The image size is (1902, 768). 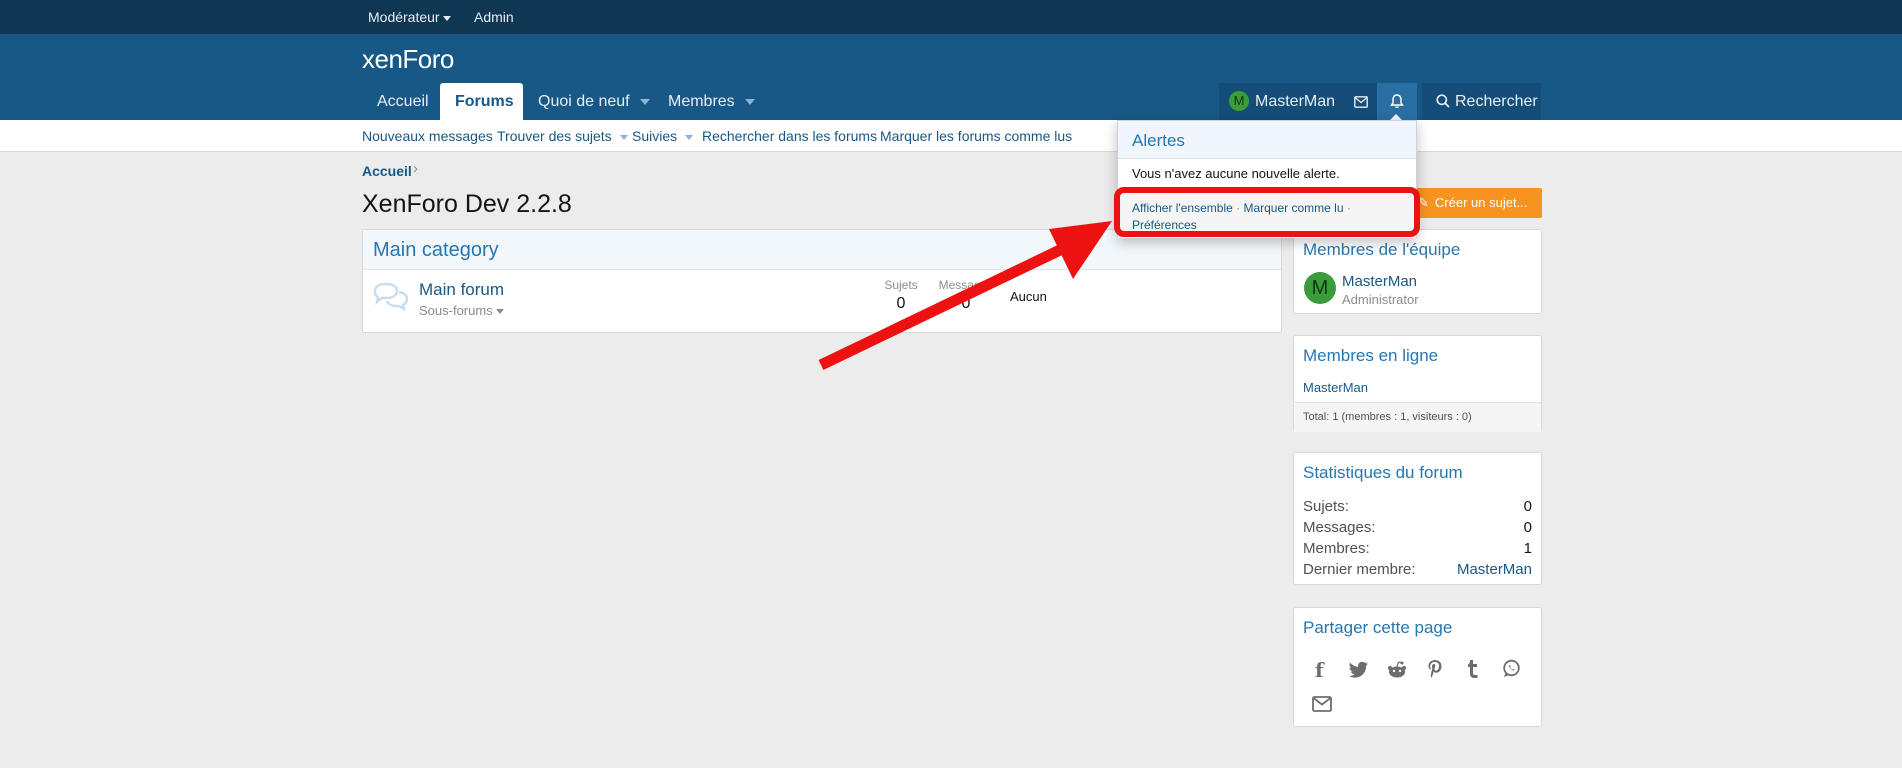 What do you see at coordinates (901, 285) in the screenshot?
I see `stat-topics-label: Sujets` at bounding box center [901, 285].